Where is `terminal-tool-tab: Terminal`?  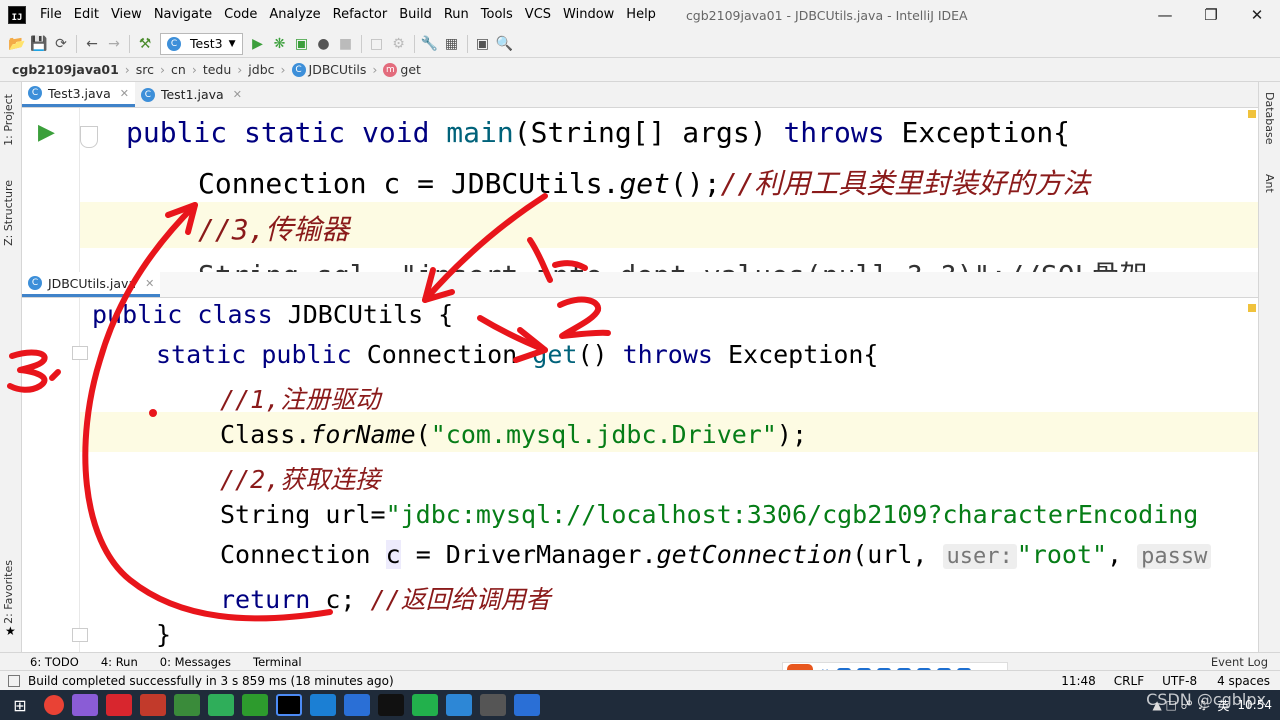
terminal-tool-tab: Terminal is located at coordinates (277, 662).